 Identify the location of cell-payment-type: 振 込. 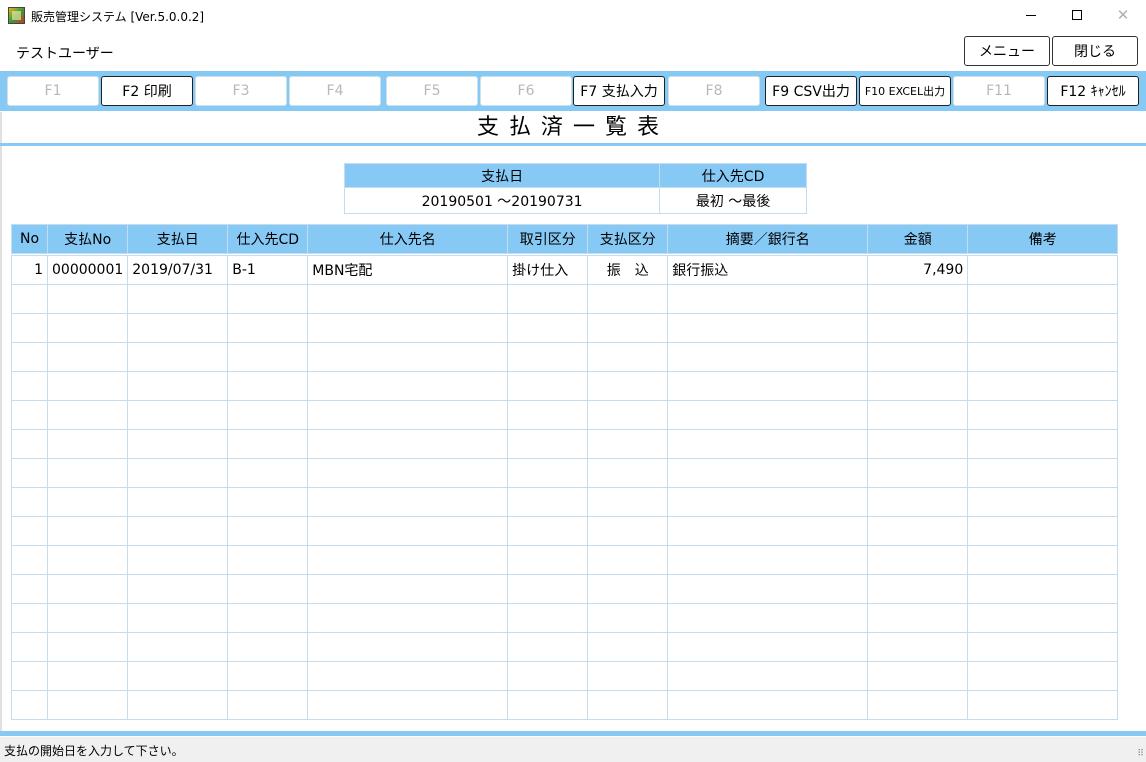
(628, 270).